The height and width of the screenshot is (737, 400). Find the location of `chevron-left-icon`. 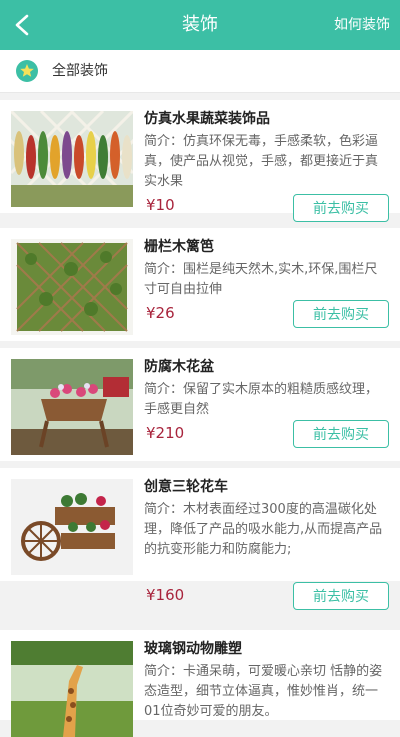

chevron-left-icon is located at coordinates (22, 25).